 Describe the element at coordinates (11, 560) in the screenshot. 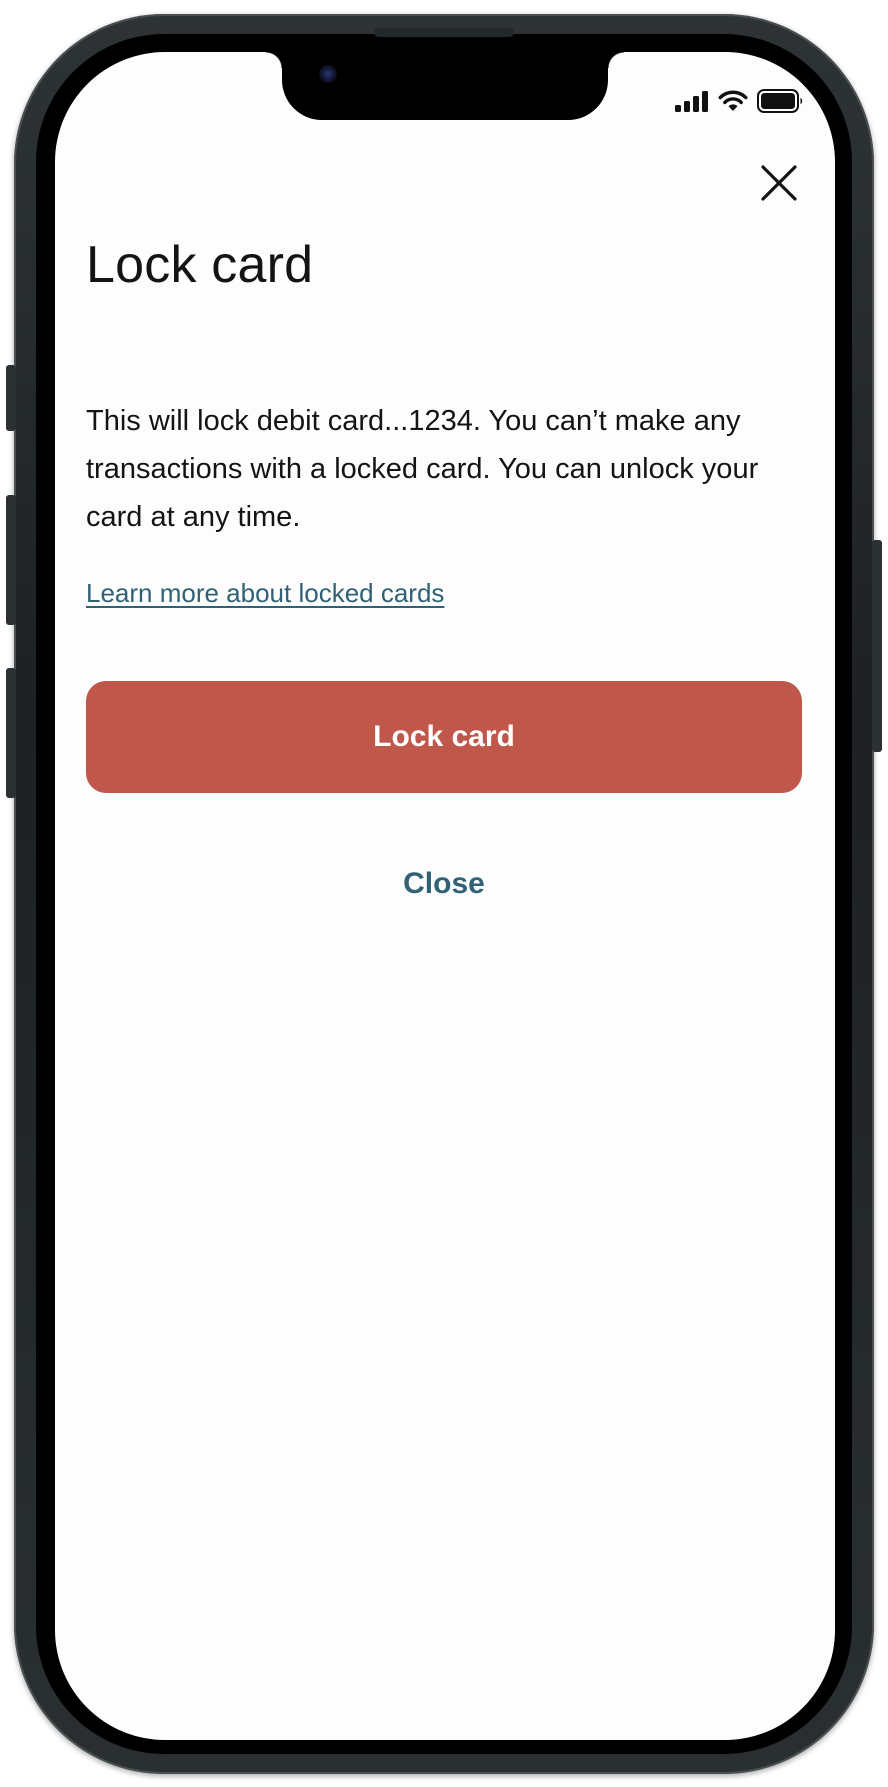

I see `volume-up-button` at that location.